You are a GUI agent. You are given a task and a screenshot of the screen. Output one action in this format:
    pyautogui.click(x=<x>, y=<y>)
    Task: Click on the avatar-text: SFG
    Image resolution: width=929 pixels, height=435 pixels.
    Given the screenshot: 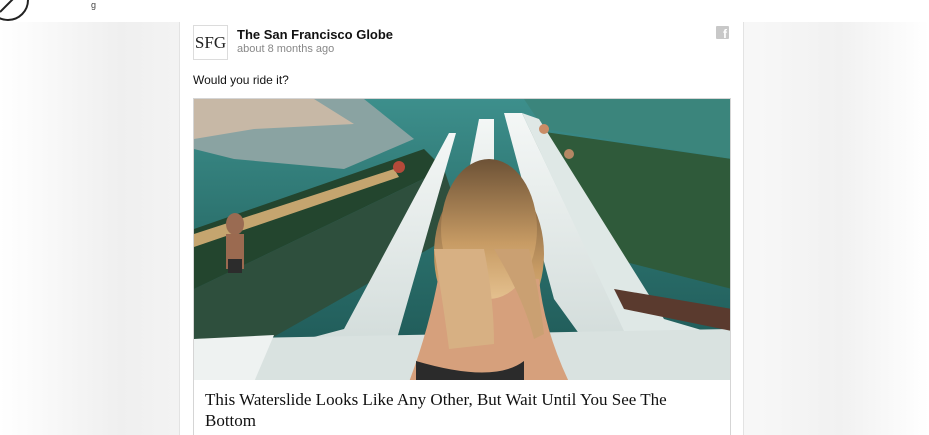 What is the action you would take?
    pyautogui.click(x=210, y=42)
    